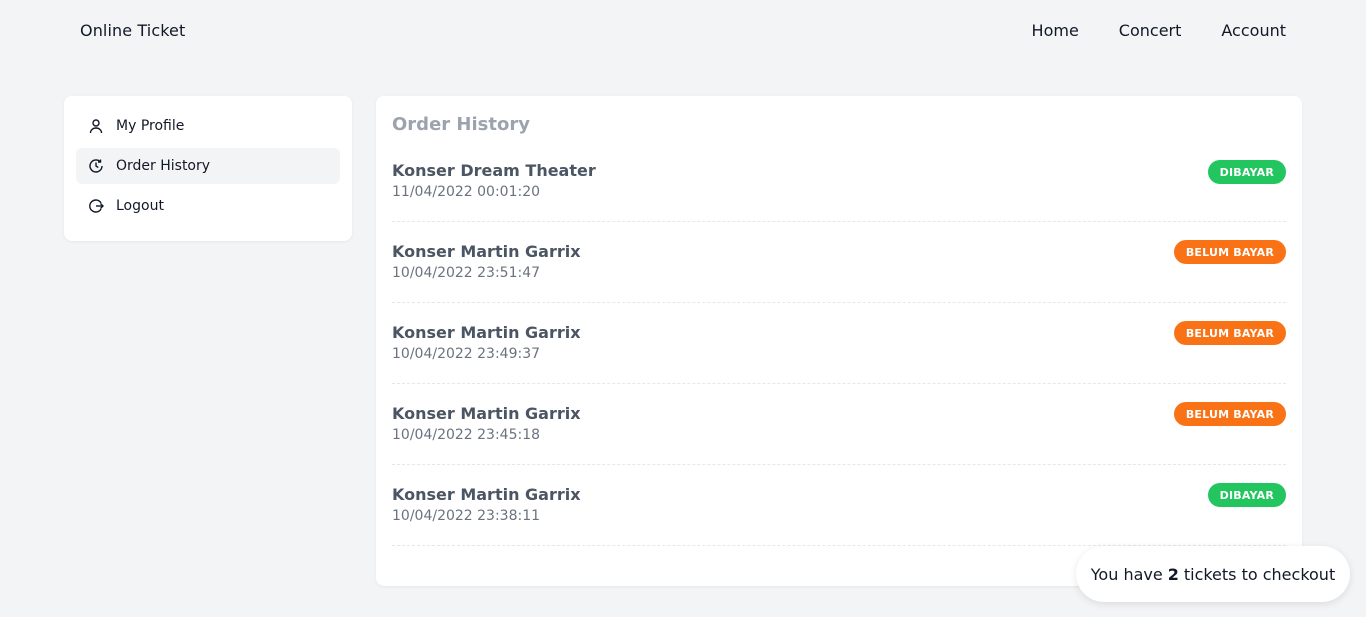 The image size is (1366, 617). What do you see at coordinates (1173, 574) in the screenshot?
I see `checkout-count: 2` at bounding box center [1173, 574].